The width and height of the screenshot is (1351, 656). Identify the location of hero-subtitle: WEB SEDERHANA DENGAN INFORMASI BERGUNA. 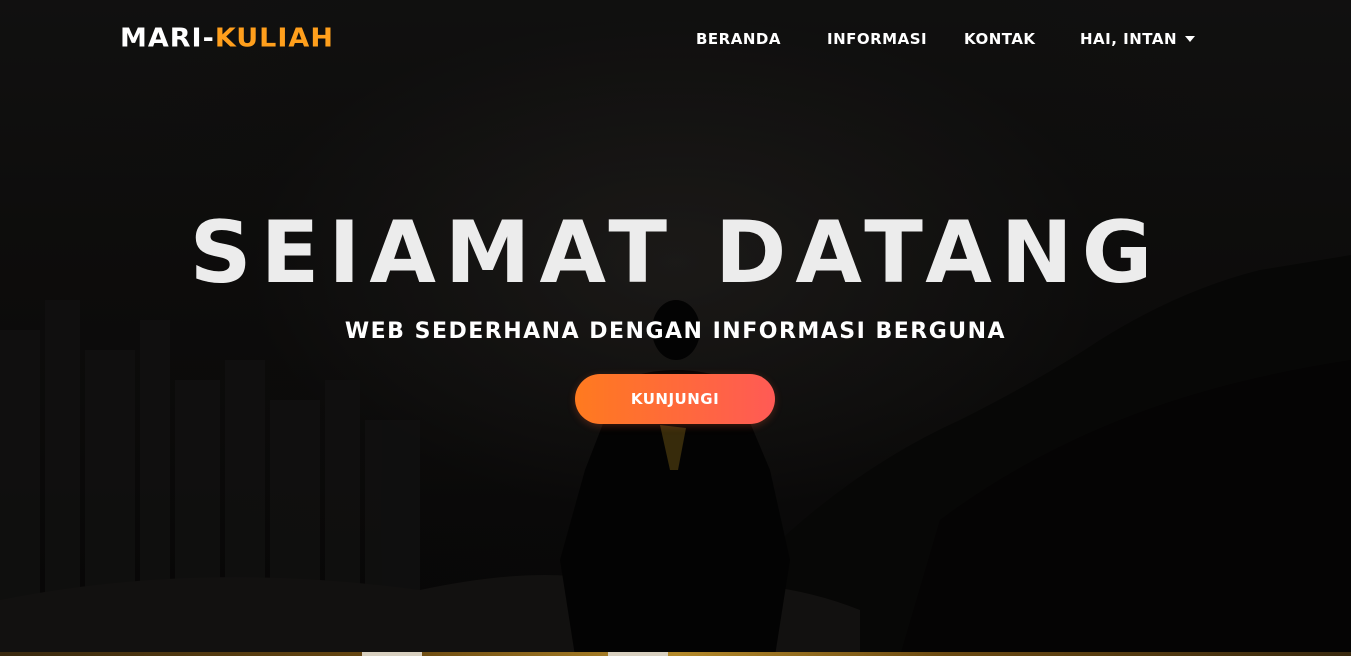
(675, 331).